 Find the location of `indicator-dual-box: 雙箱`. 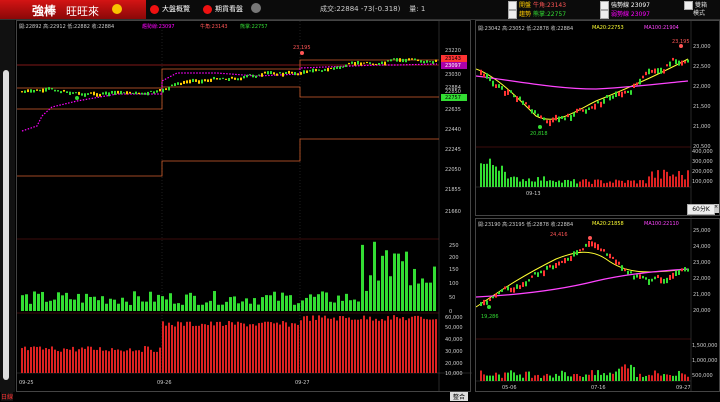

indicator-dual-box: 雙箱 is located at coordinates (695, 5).